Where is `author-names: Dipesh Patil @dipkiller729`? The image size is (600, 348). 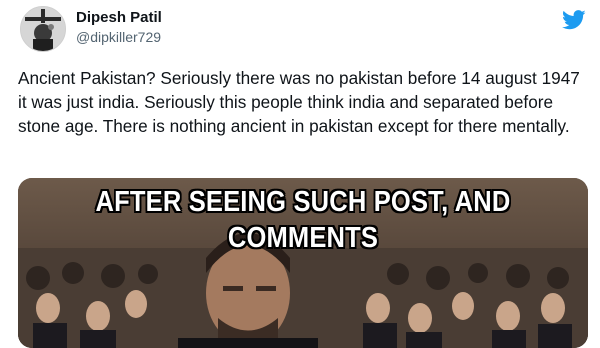 author-names: Dipesh Patil @dipkiller729 is located at coordinates (119, 27).